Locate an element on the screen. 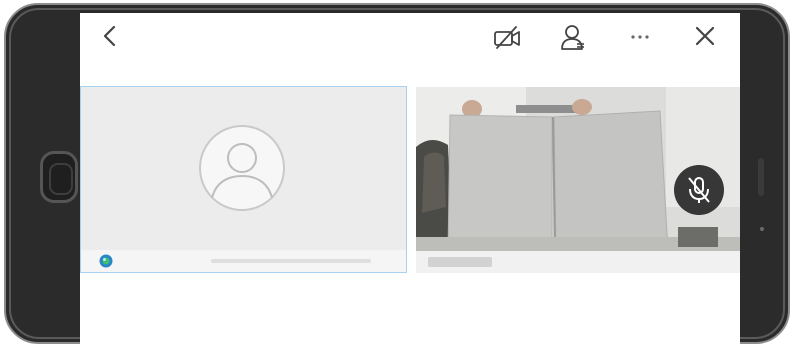 This screenshot has width=796, height=348. avatar-placeholder-icon is located at coordinates (242, 168).